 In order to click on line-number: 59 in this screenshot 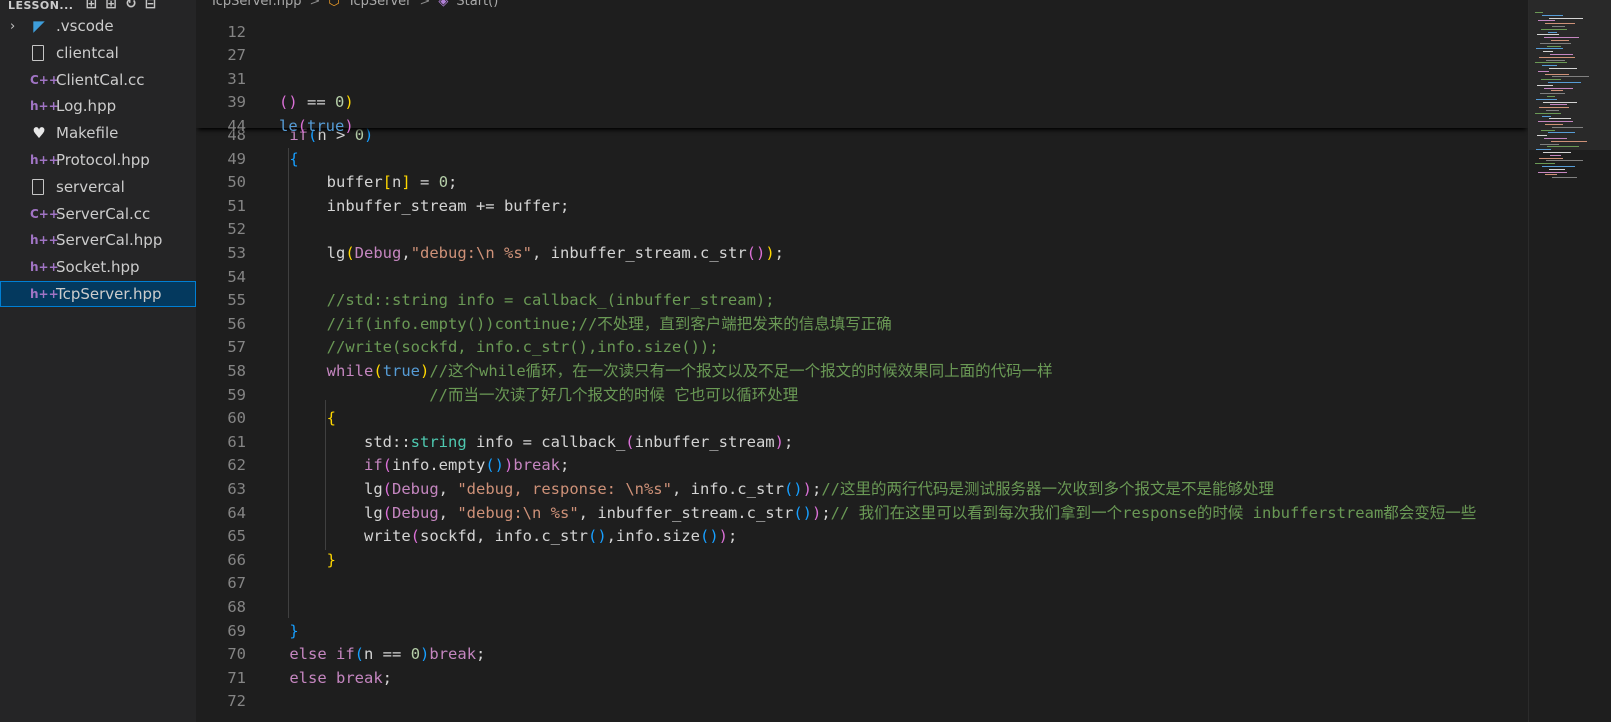, I will do `click(236, 394)`.